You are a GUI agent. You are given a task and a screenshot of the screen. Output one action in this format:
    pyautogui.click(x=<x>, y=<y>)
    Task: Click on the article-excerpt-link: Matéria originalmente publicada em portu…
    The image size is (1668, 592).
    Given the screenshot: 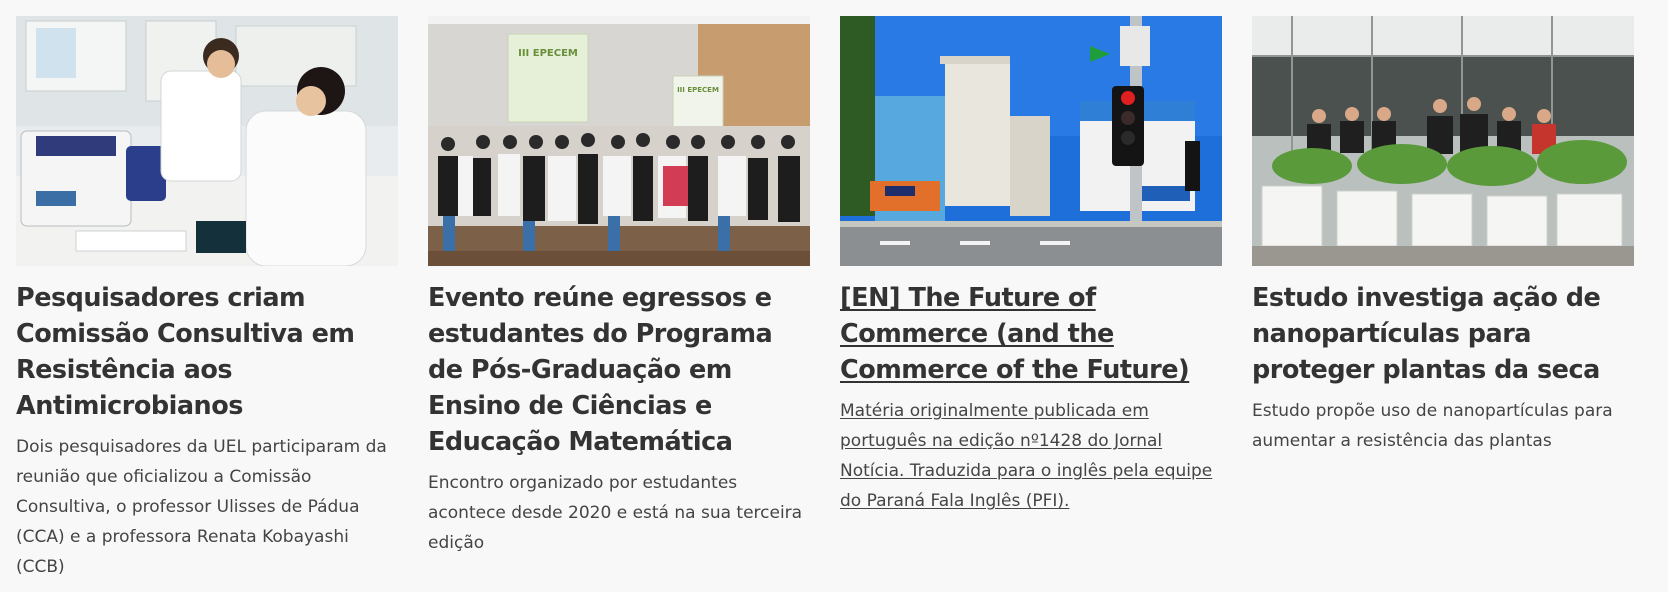 What is the action you would take?
    pyautogui.click(x=1031, y=456)
    